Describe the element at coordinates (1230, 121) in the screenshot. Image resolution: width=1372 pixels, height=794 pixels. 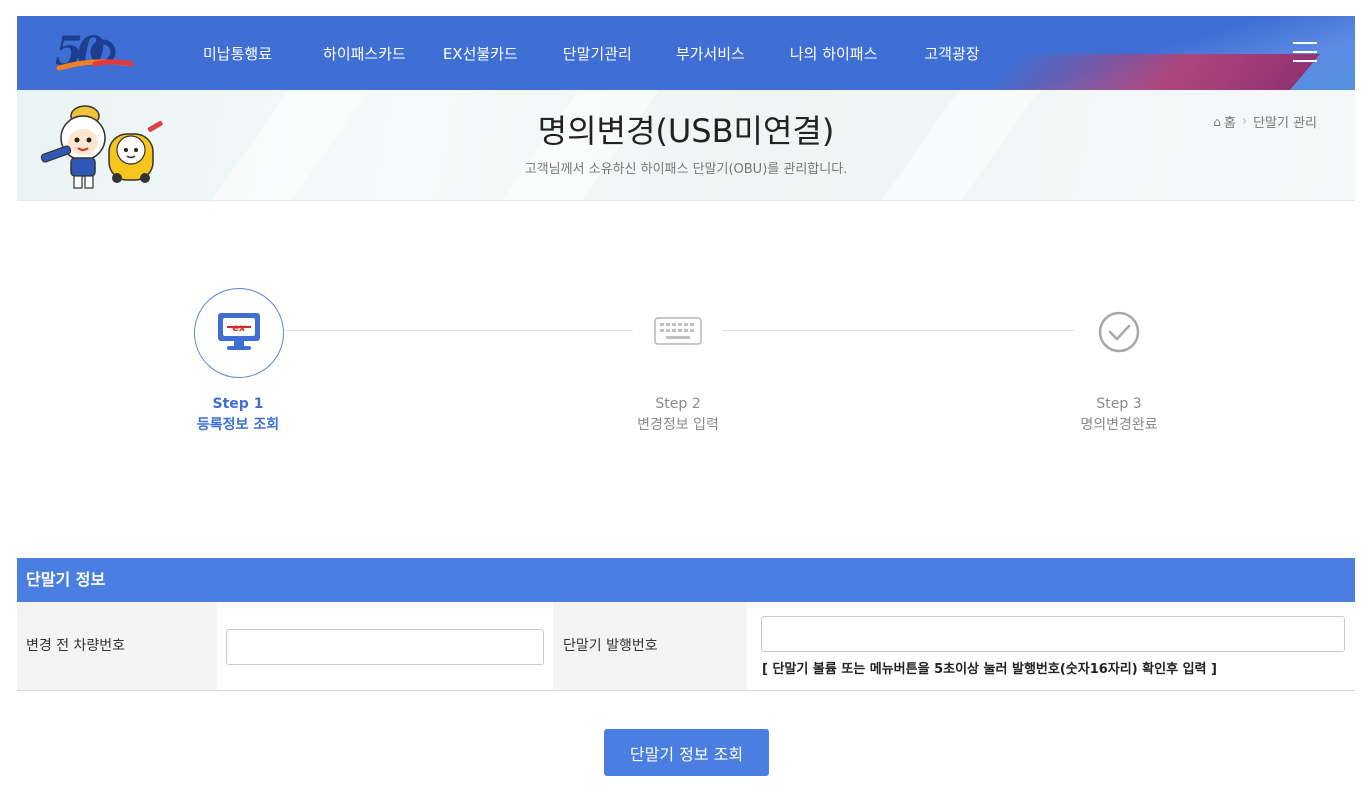
I see `breadcrumb-home: 홈` at that location.